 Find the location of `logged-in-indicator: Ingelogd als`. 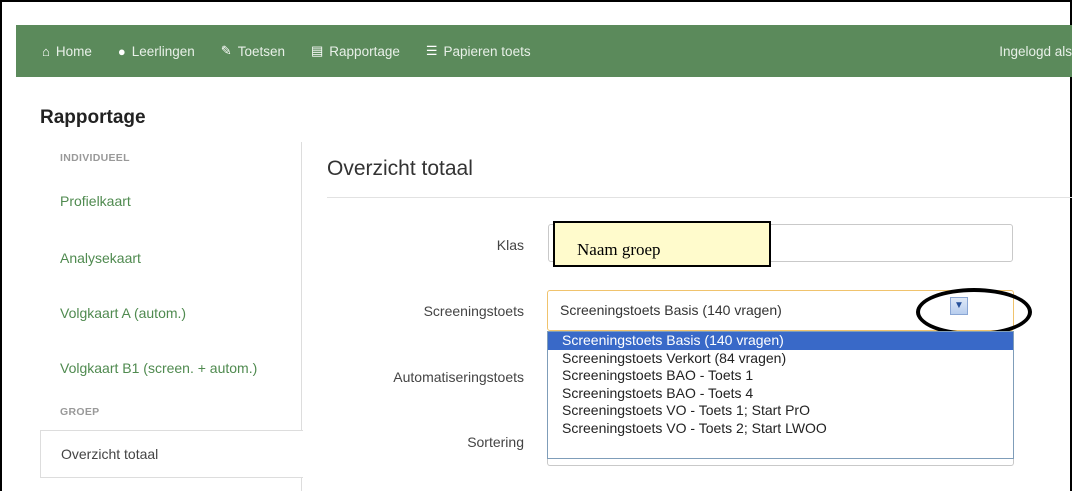

logged-in-indicator: Ingelogd als is located at coordinates (1035, 51).